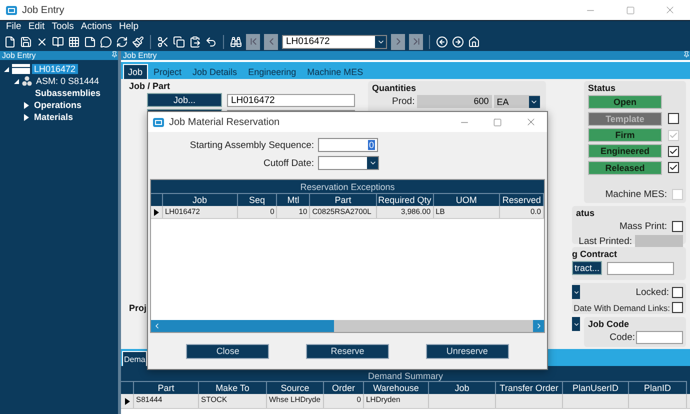 This screenshot has height=414, width=690. I want to click on tree-item: Materials, so click(54, 117).